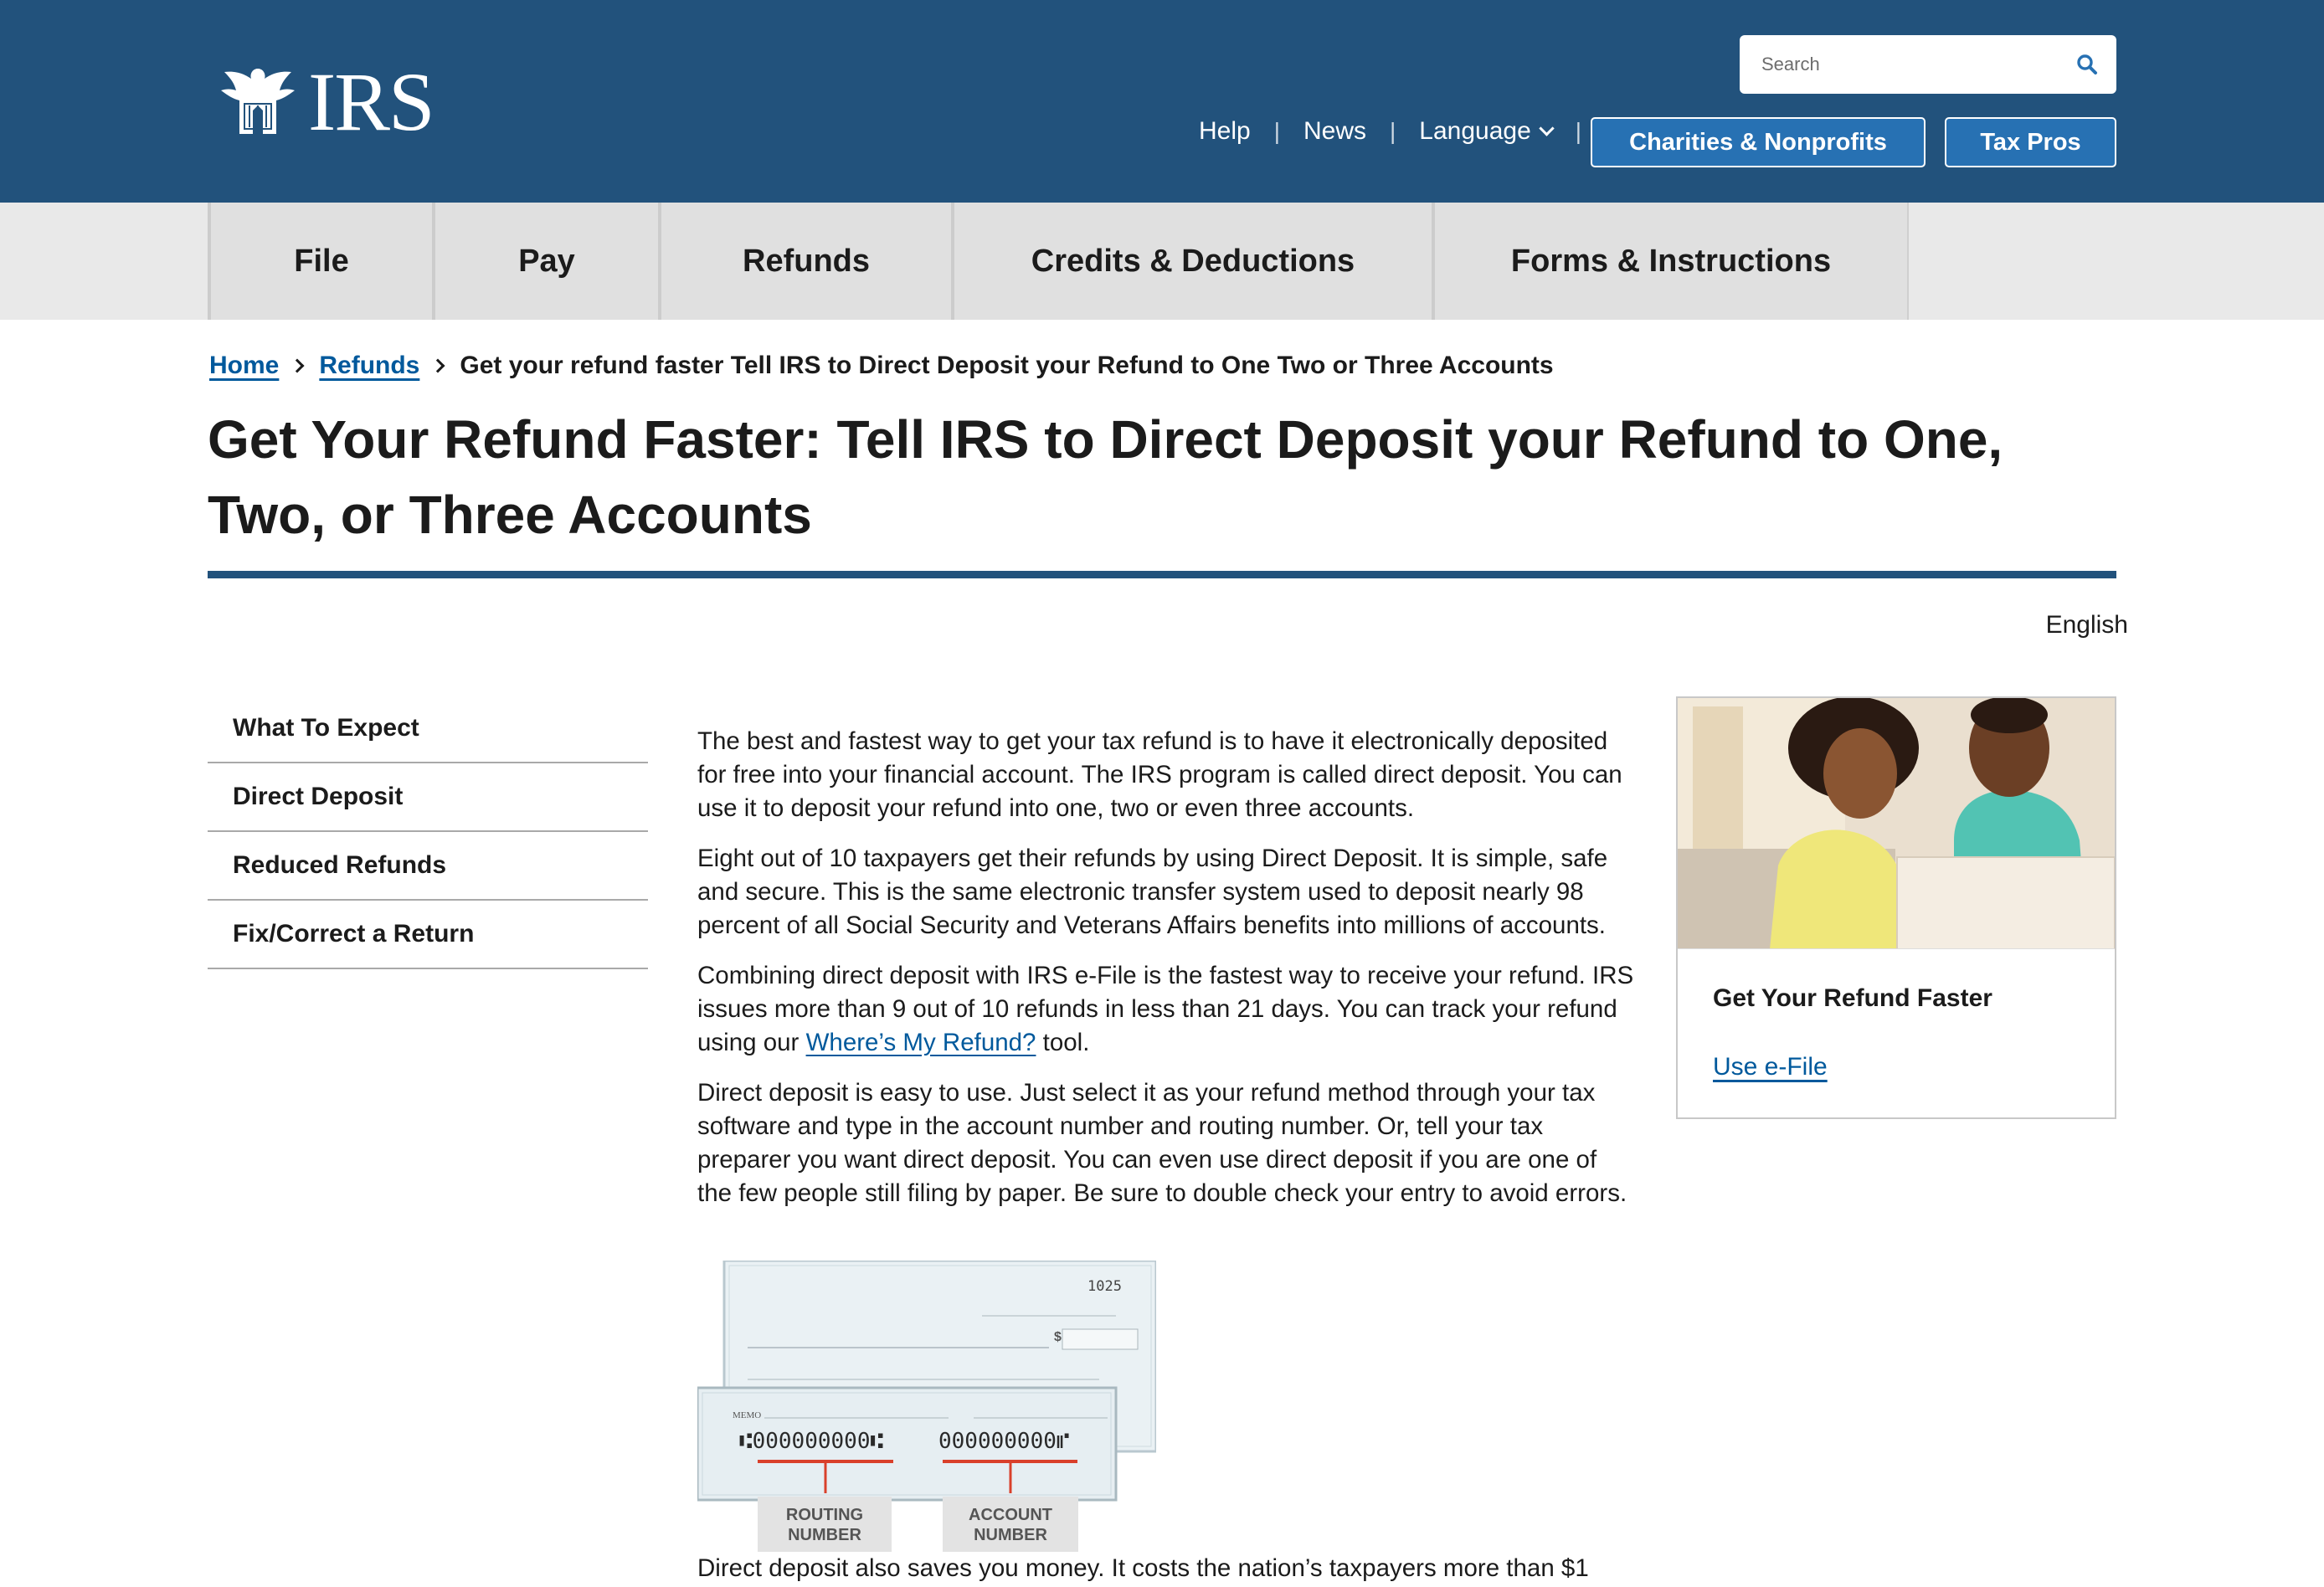 The image size is (2324, 1587). I want to click on promo-photo, so click(1897, 823).